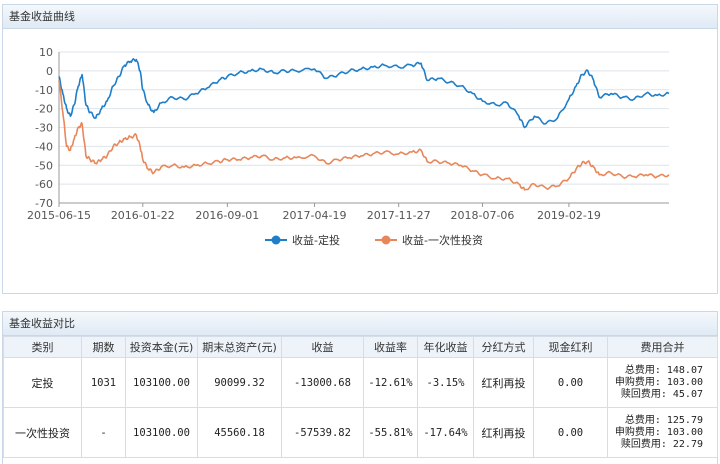 The width and height of the screenshot is (720, 464). What do you see at coordinates (663, 420) in the screenshot?
I see `fee-total: 总费用: 125.79` at bounding box center [663, 420].